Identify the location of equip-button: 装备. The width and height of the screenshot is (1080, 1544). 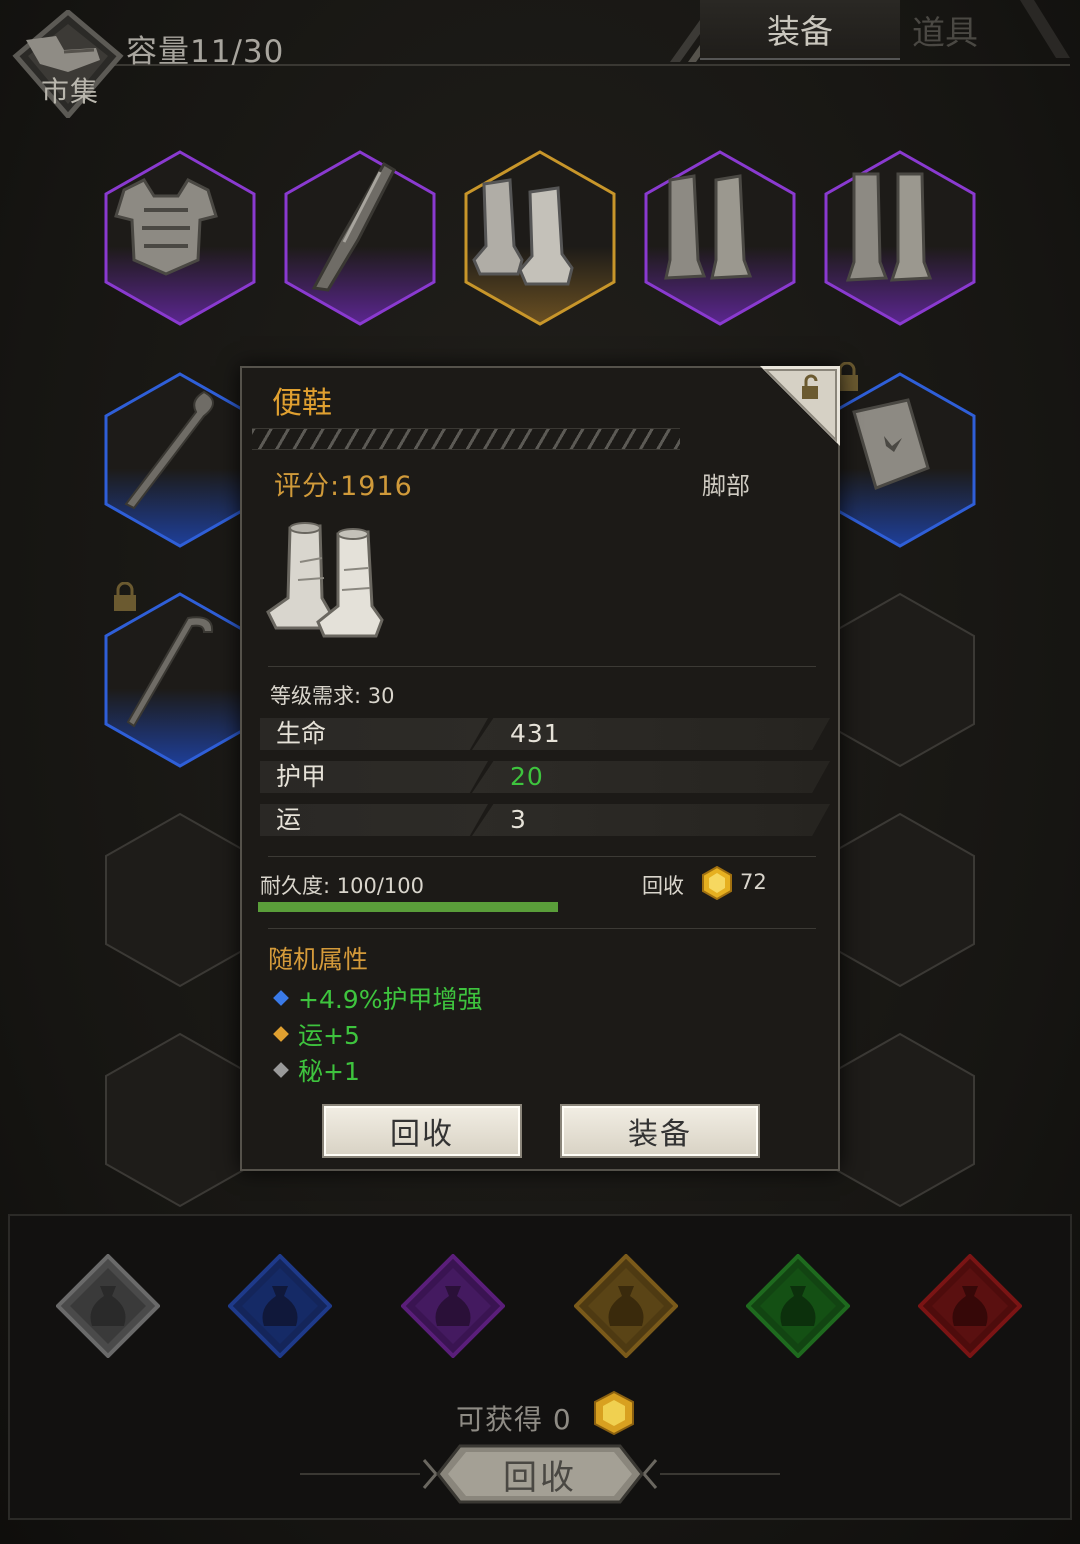
(660, 1131).